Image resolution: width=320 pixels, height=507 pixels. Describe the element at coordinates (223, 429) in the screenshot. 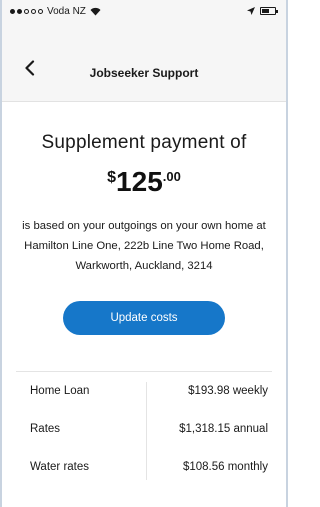

I see `cost-value: $1,318.15 annual` at that location.